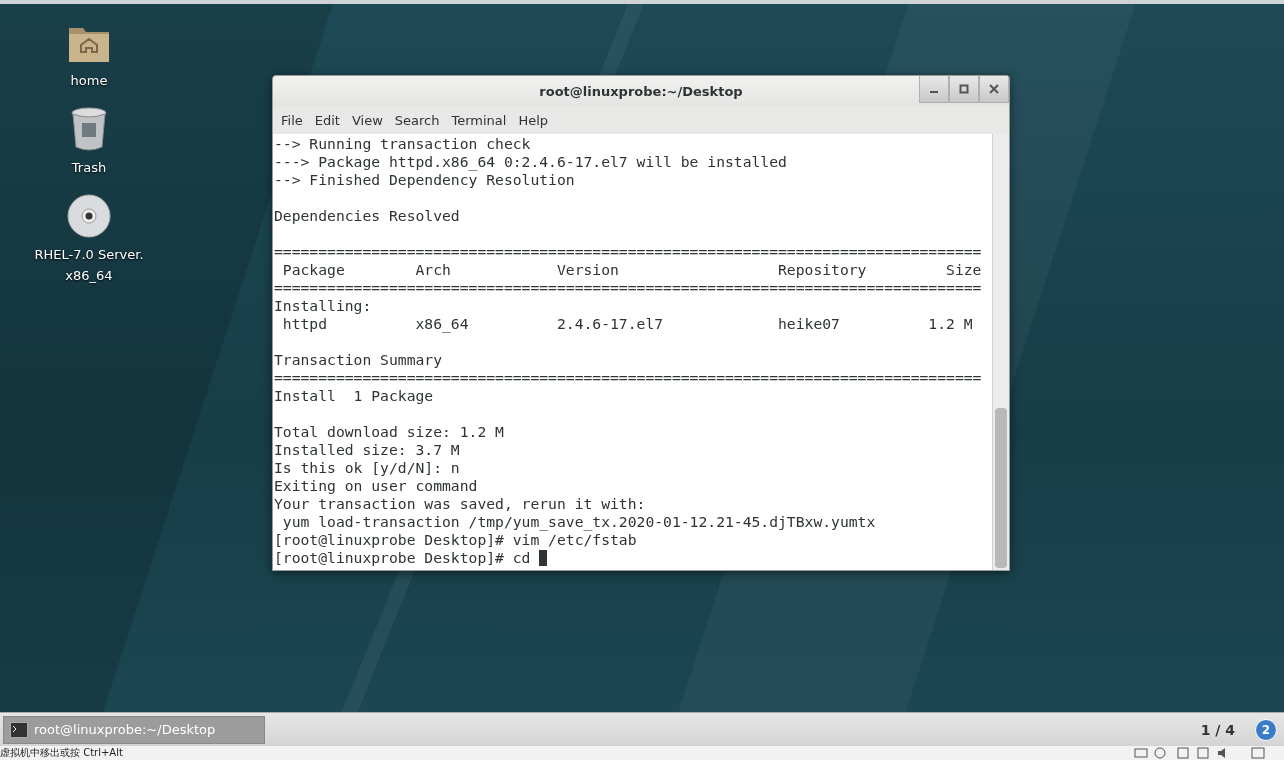  Describe the element at coordinates (389, 432) in the screenshot. I see `terminal-line: Total download size: 1.2 M` at that location.